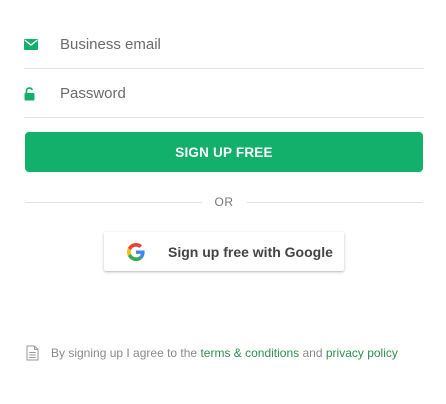  I want to click on password-input, so click(225, 93).